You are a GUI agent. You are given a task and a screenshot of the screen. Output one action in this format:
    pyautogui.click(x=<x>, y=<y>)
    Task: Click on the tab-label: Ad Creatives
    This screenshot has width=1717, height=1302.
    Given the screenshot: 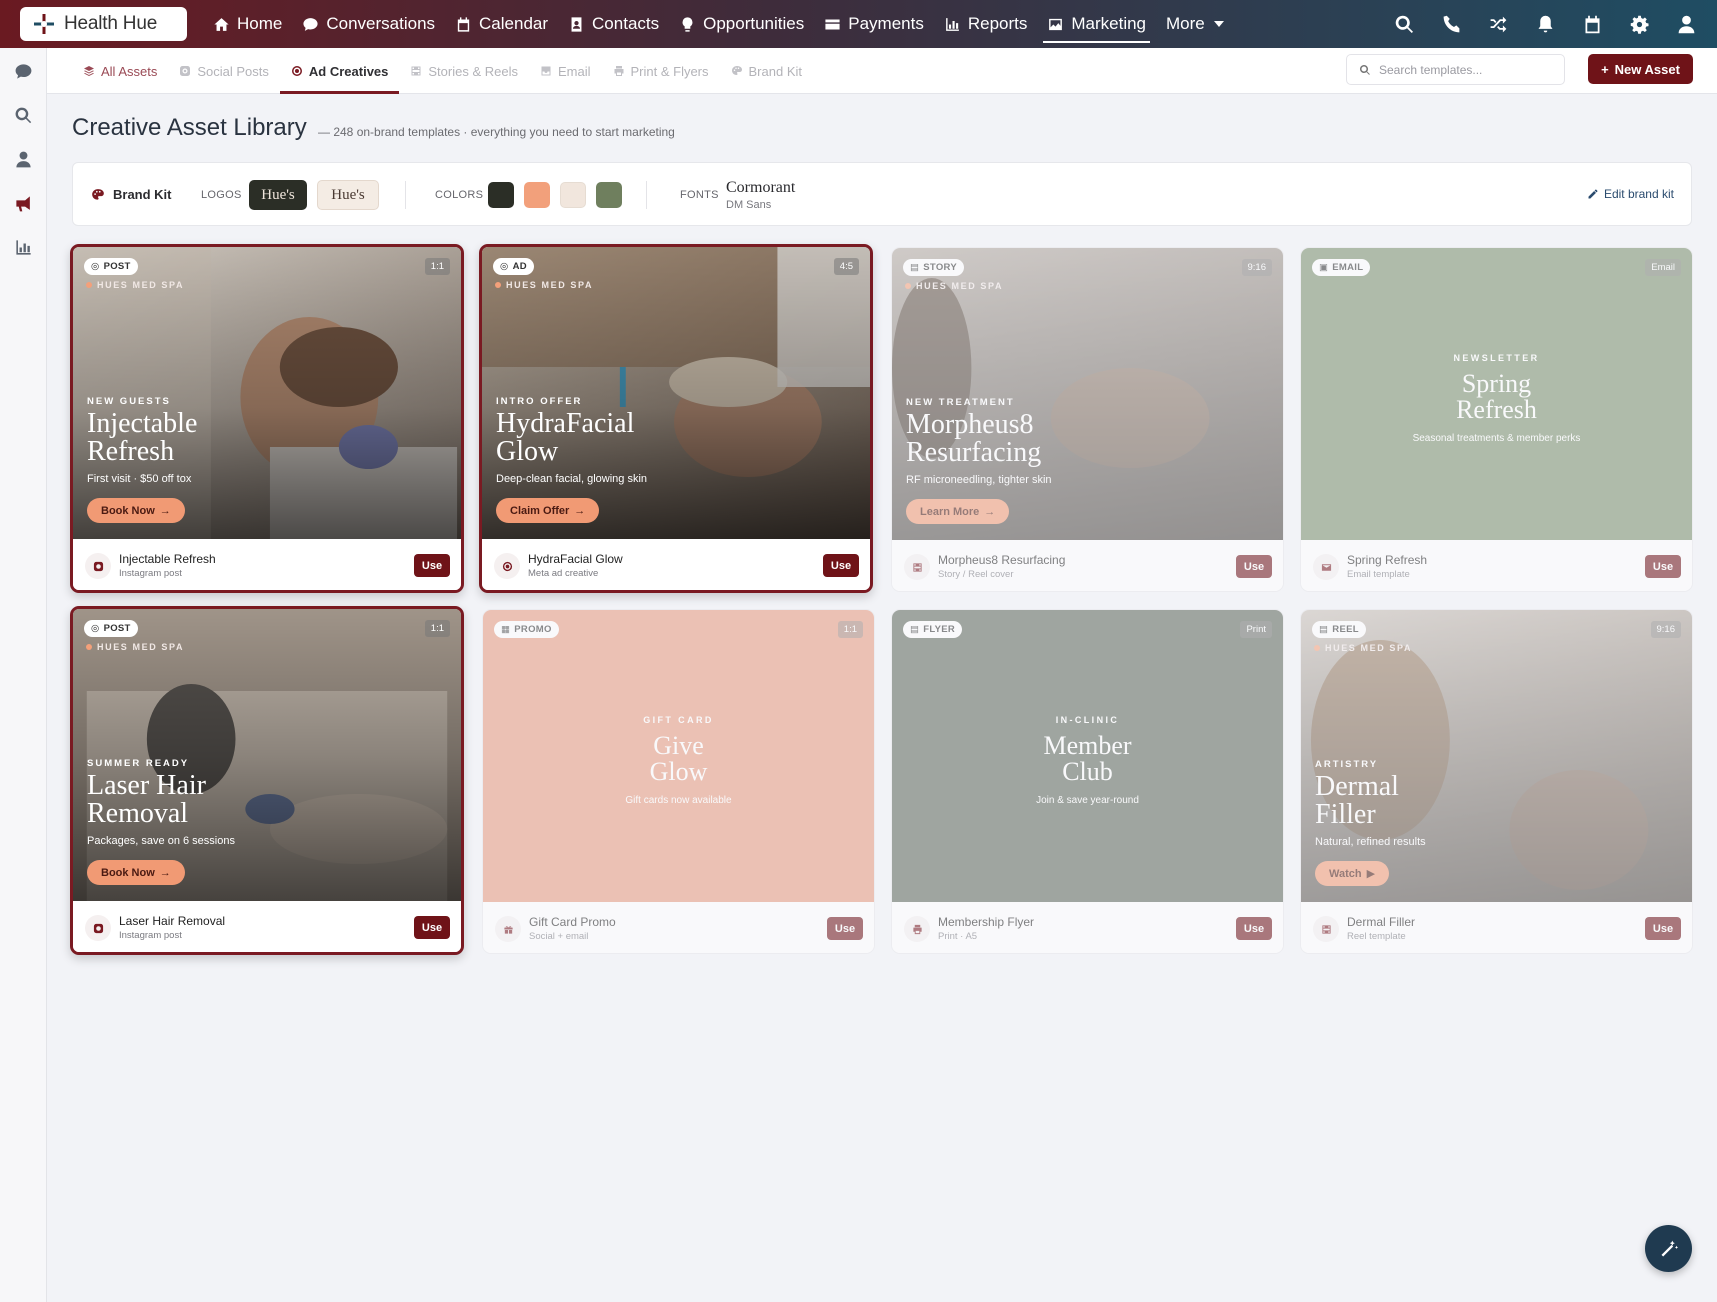 What is the action you would take?
    pyautogui.click(x=348, y=71)
    